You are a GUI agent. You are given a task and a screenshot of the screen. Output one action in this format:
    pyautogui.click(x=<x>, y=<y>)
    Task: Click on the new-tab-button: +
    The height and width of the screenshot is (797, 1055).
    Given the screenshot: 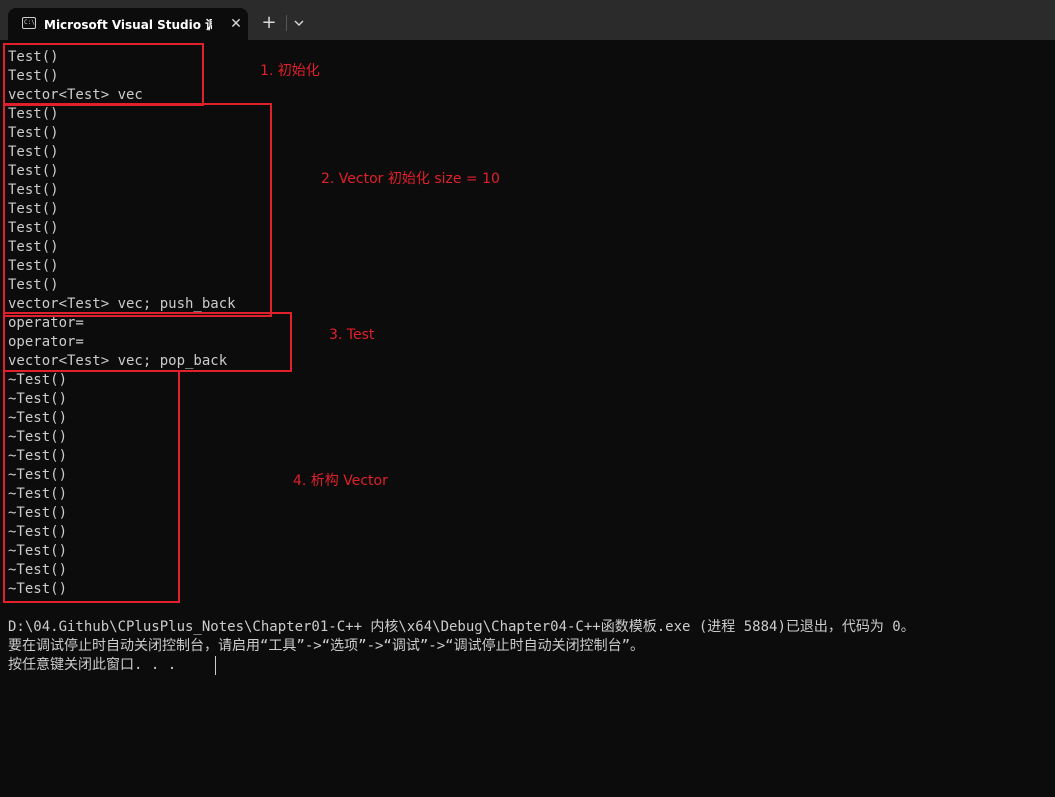 What is the action you would take?
    pyautogui.click(x=269, y=23)
    